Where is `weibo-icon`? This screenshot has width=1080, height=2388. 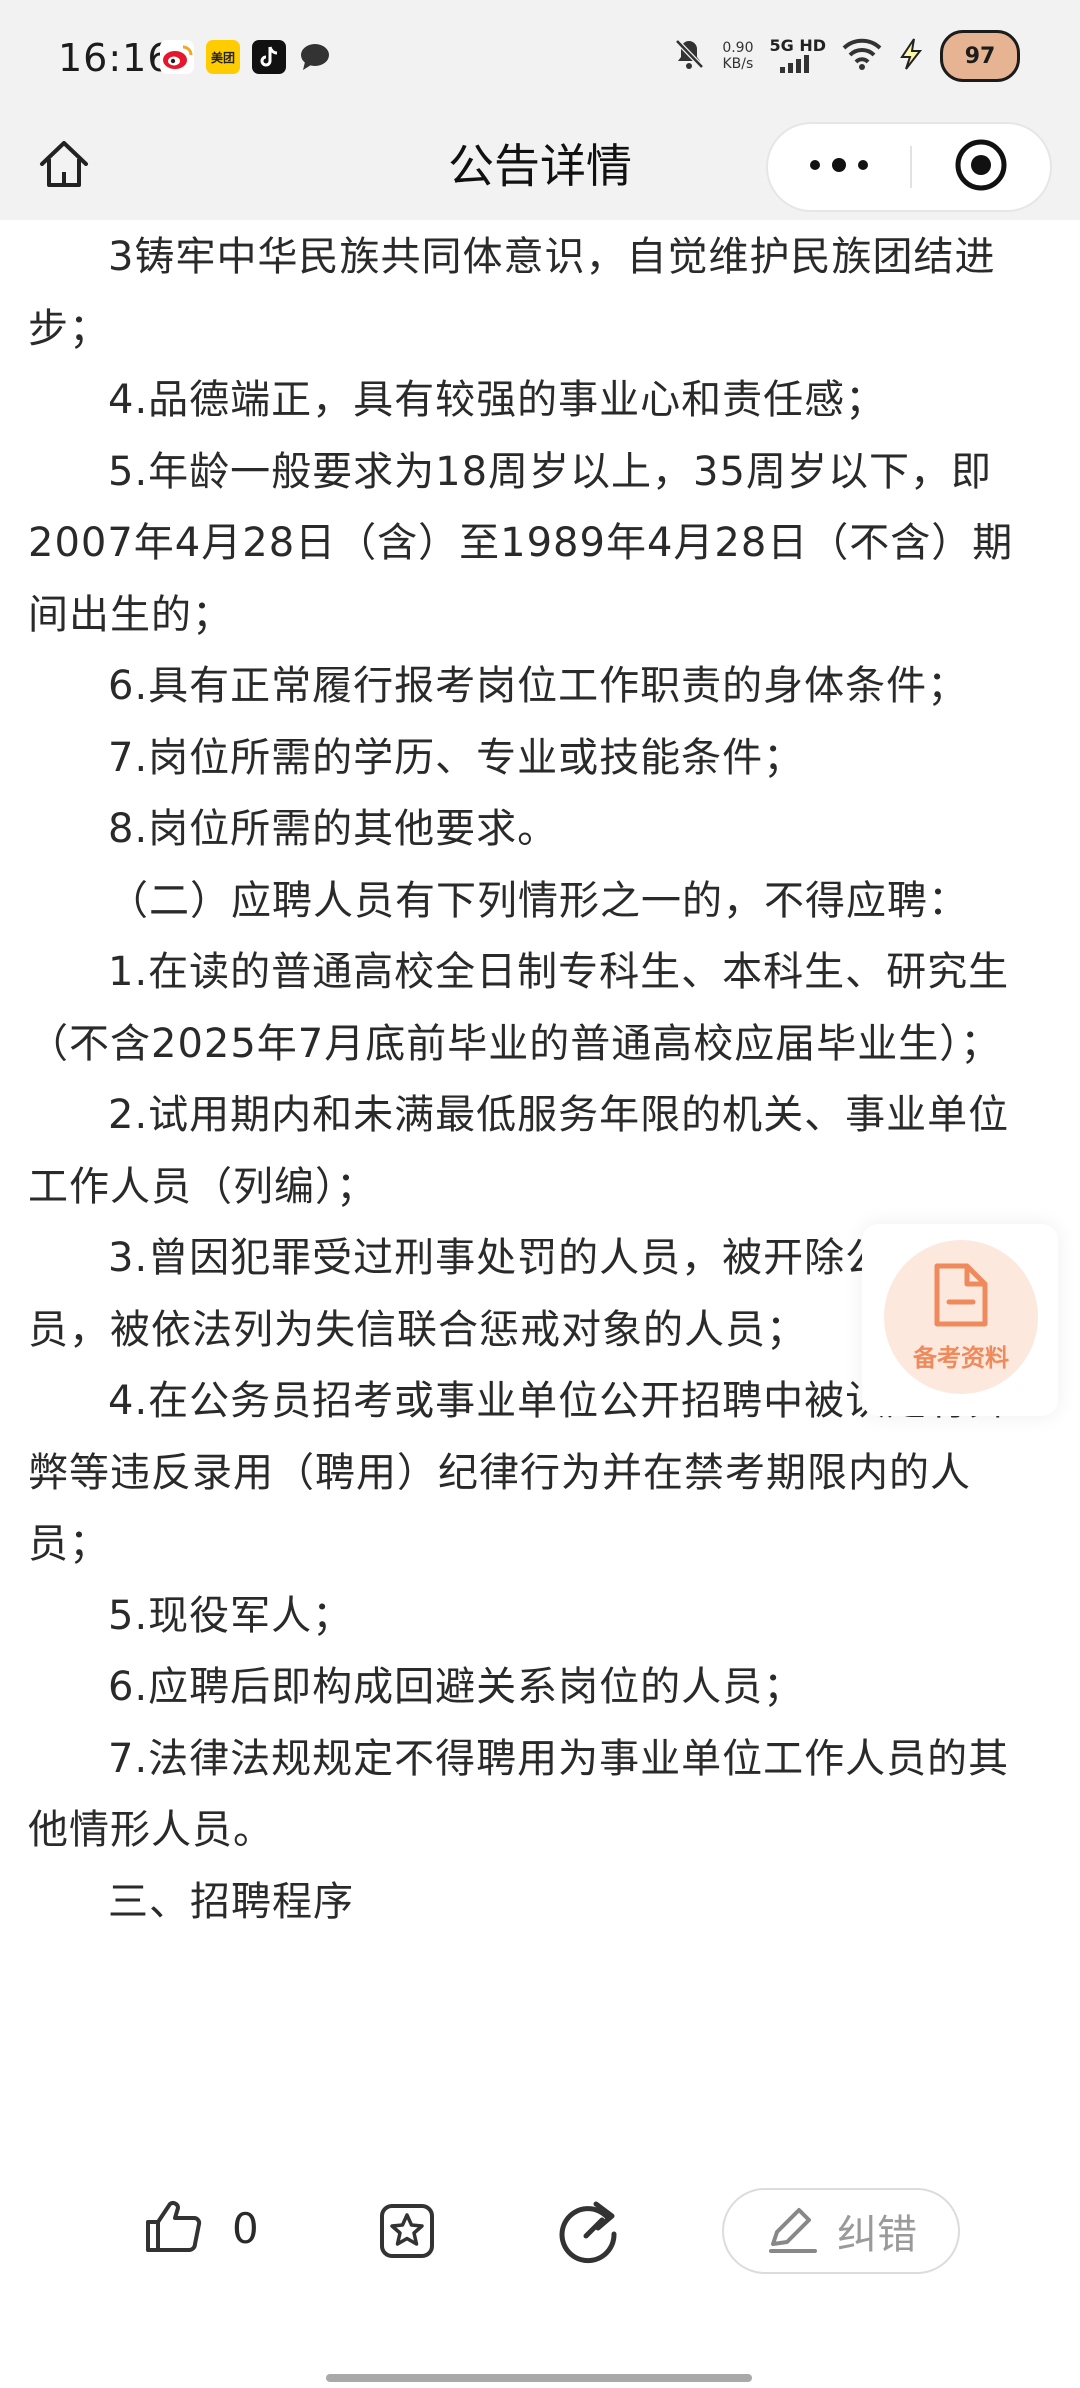
weibo-icon is located at coordinates (177, 57).